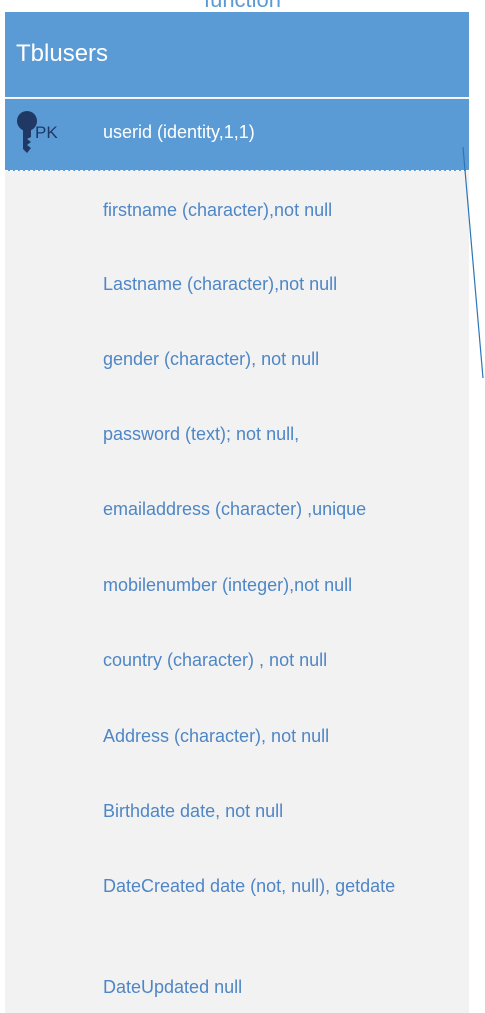 Image resolution: width=485 pixels, height=1013 pixels. I want to click on field-firstname: firstname (character),not null, so click(218, 210).